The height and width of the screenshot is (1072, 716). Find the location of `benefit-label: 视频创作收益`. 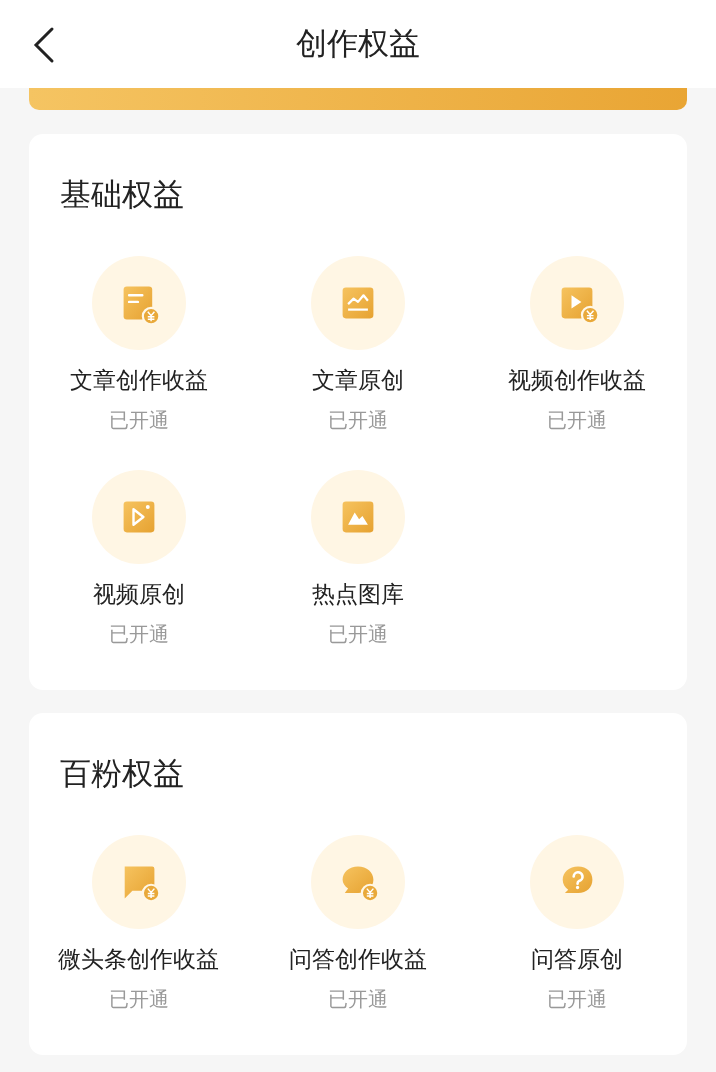

benefit-label: 视频创作收益 is located at coordinates (577, 380).